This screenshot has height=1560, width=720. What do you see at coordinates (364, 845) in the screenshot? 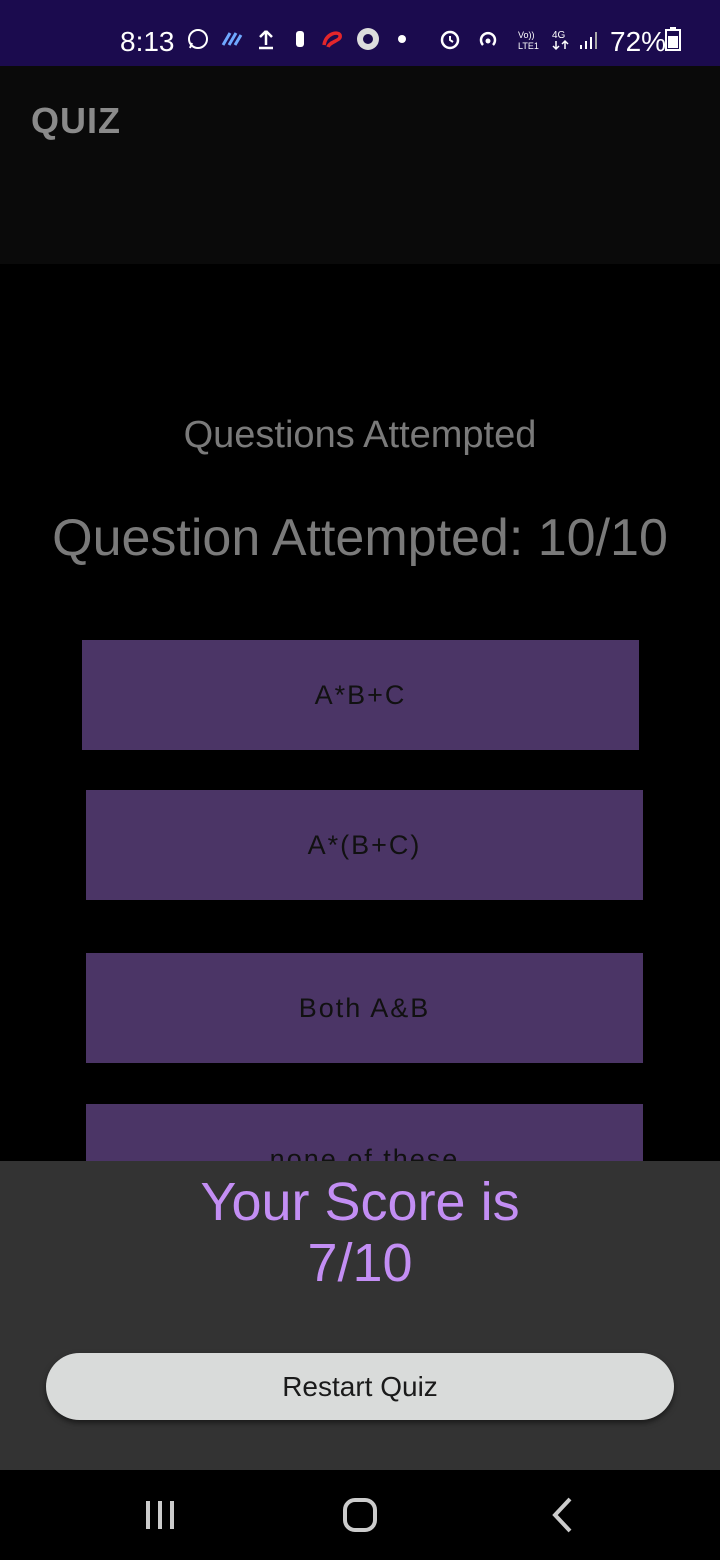
I see `option-button-2: A*(B+C)` at bounding box center [364, 845].